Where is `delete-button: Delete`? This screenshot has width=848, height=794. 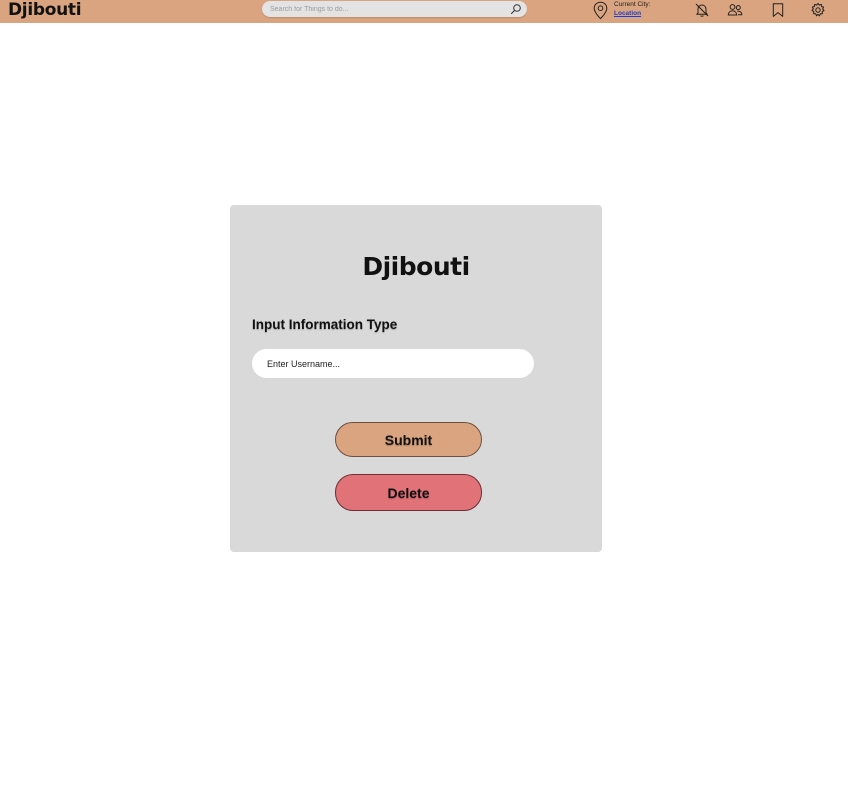
delete-button: Delete is located at coordinates (408, 492).